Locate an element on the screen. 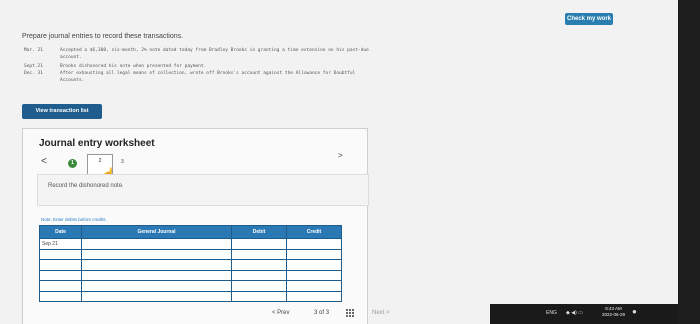 This screenshot has width=700, height=324. table-row: Sep 21 is located at coordinates (190, 244).